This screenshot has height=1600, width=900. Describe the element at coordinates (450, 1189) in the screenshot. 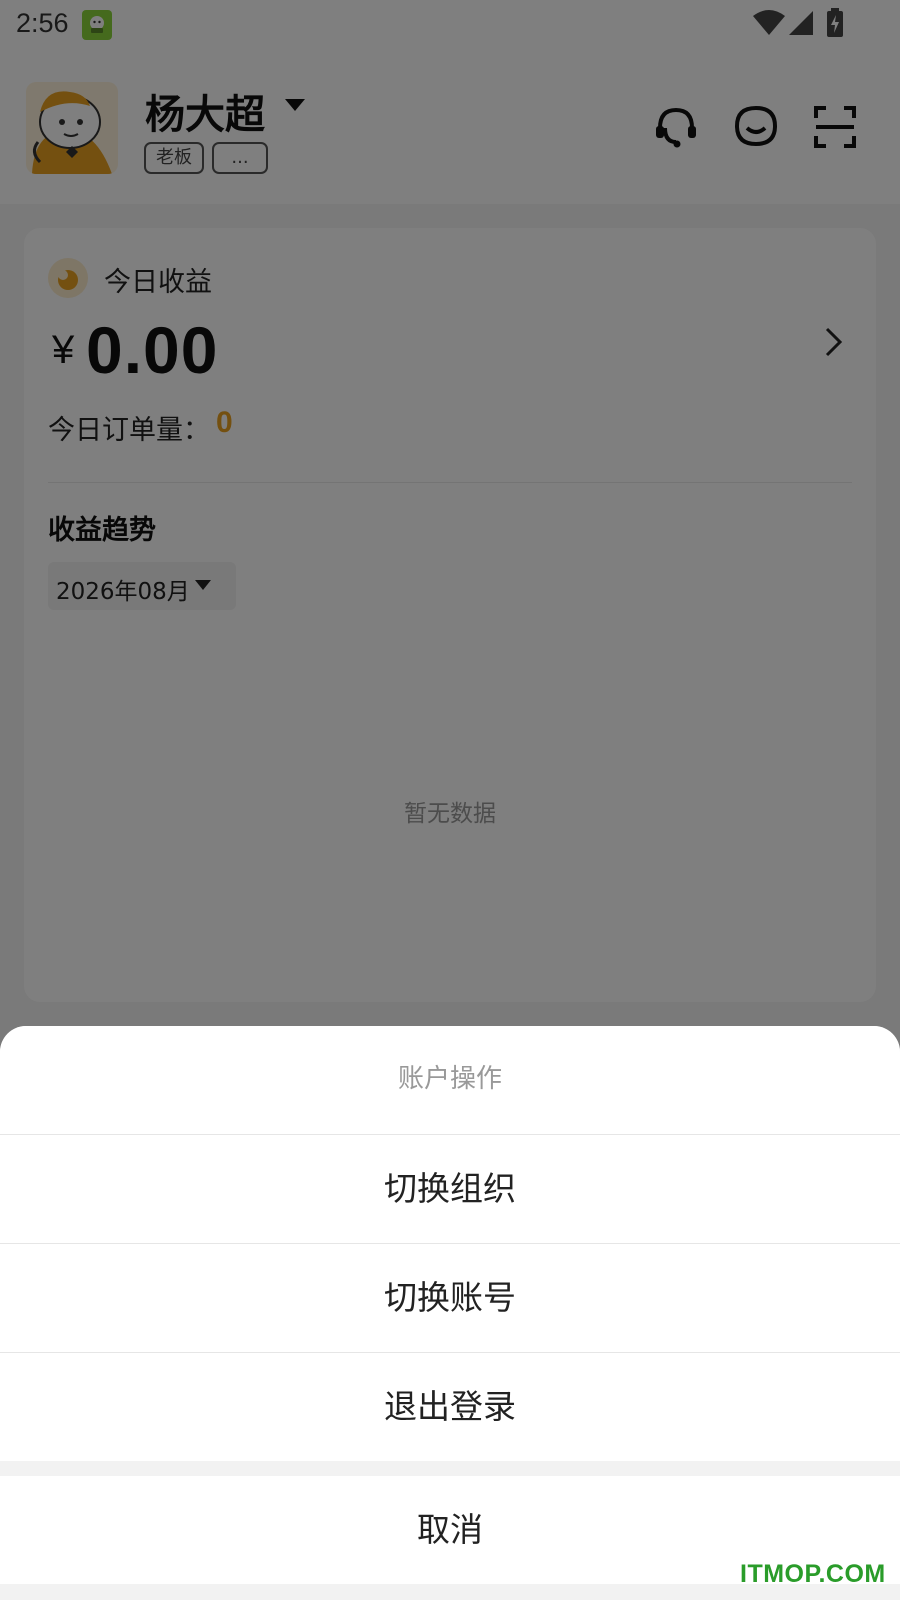

I see `switch-organization-button: 切换组织` at that location.